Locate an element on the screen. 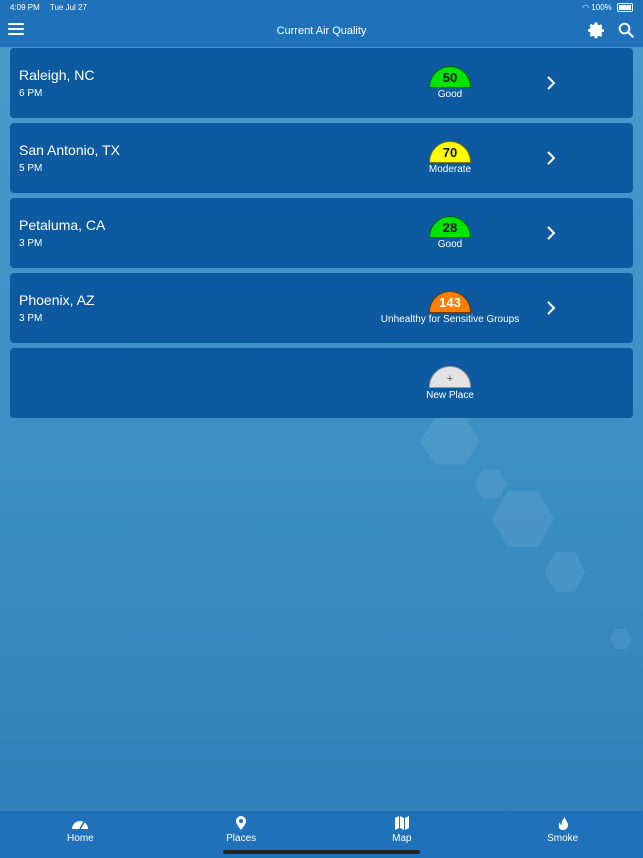  place-city: San Antonio, TX is located at coordinates (69, 150).